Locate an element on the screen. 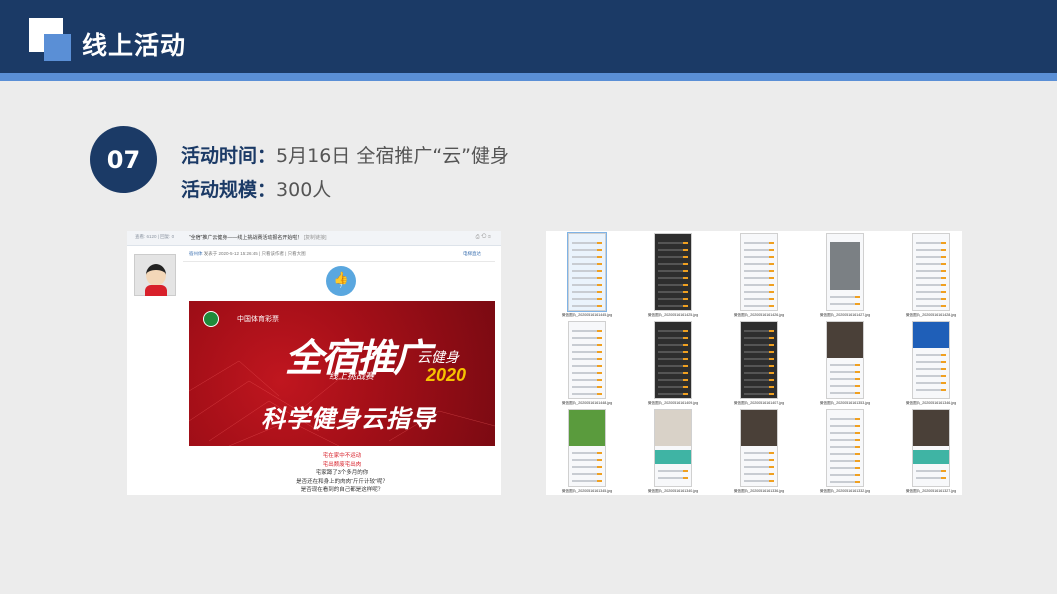  activity-scale-line: 活动规模：300人 is located at coordinates (256, 188).